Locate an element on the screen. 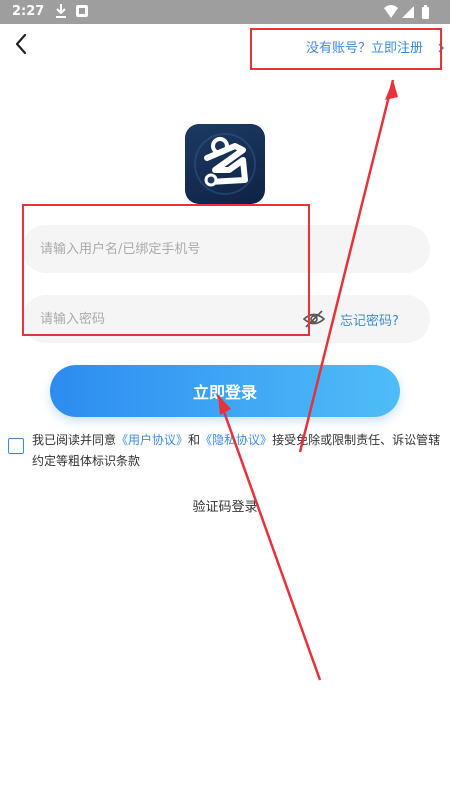  notification-icon is located at coordinates (82, 11).